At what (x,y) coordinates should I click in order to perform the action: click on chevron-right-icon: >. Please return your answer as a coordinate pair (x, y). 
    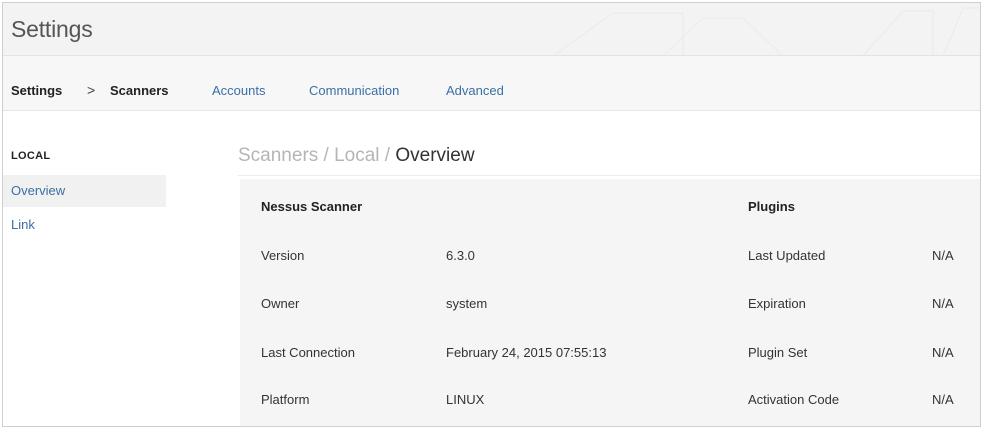
    Looking at the image, I should click on (91, 90).